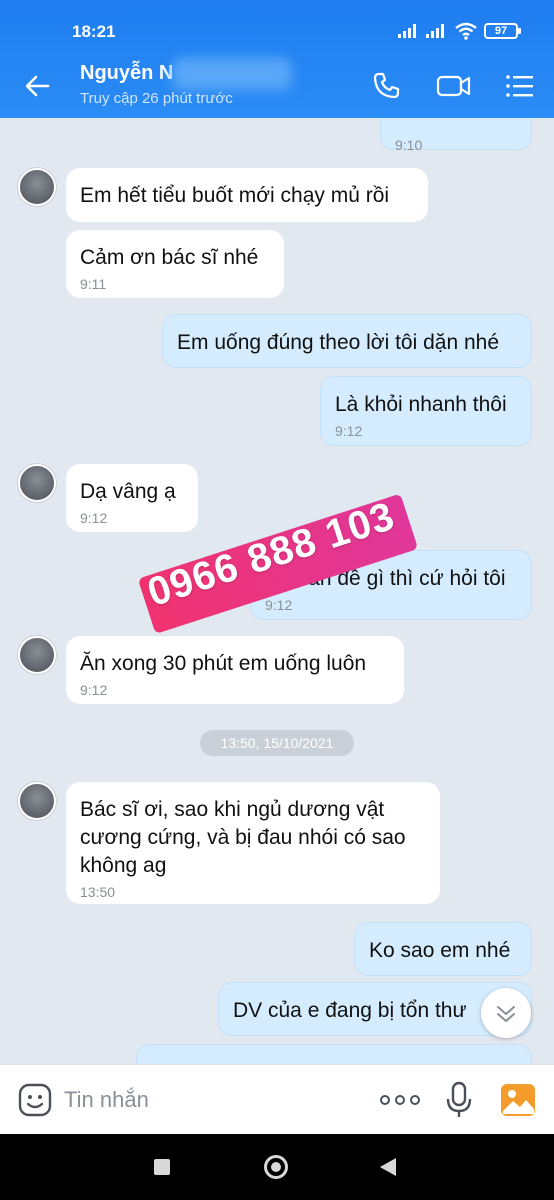  What do you see at coordinates (388, 1167) in the screenshot?
I see `nav-back-icon` at bounding box center [388, 1167].